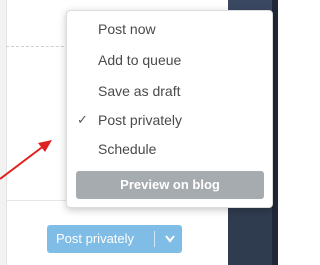  Describe the element at coordinates (127, 149) in the screenshot. I see `menu-item-label: Schedule` at that location.